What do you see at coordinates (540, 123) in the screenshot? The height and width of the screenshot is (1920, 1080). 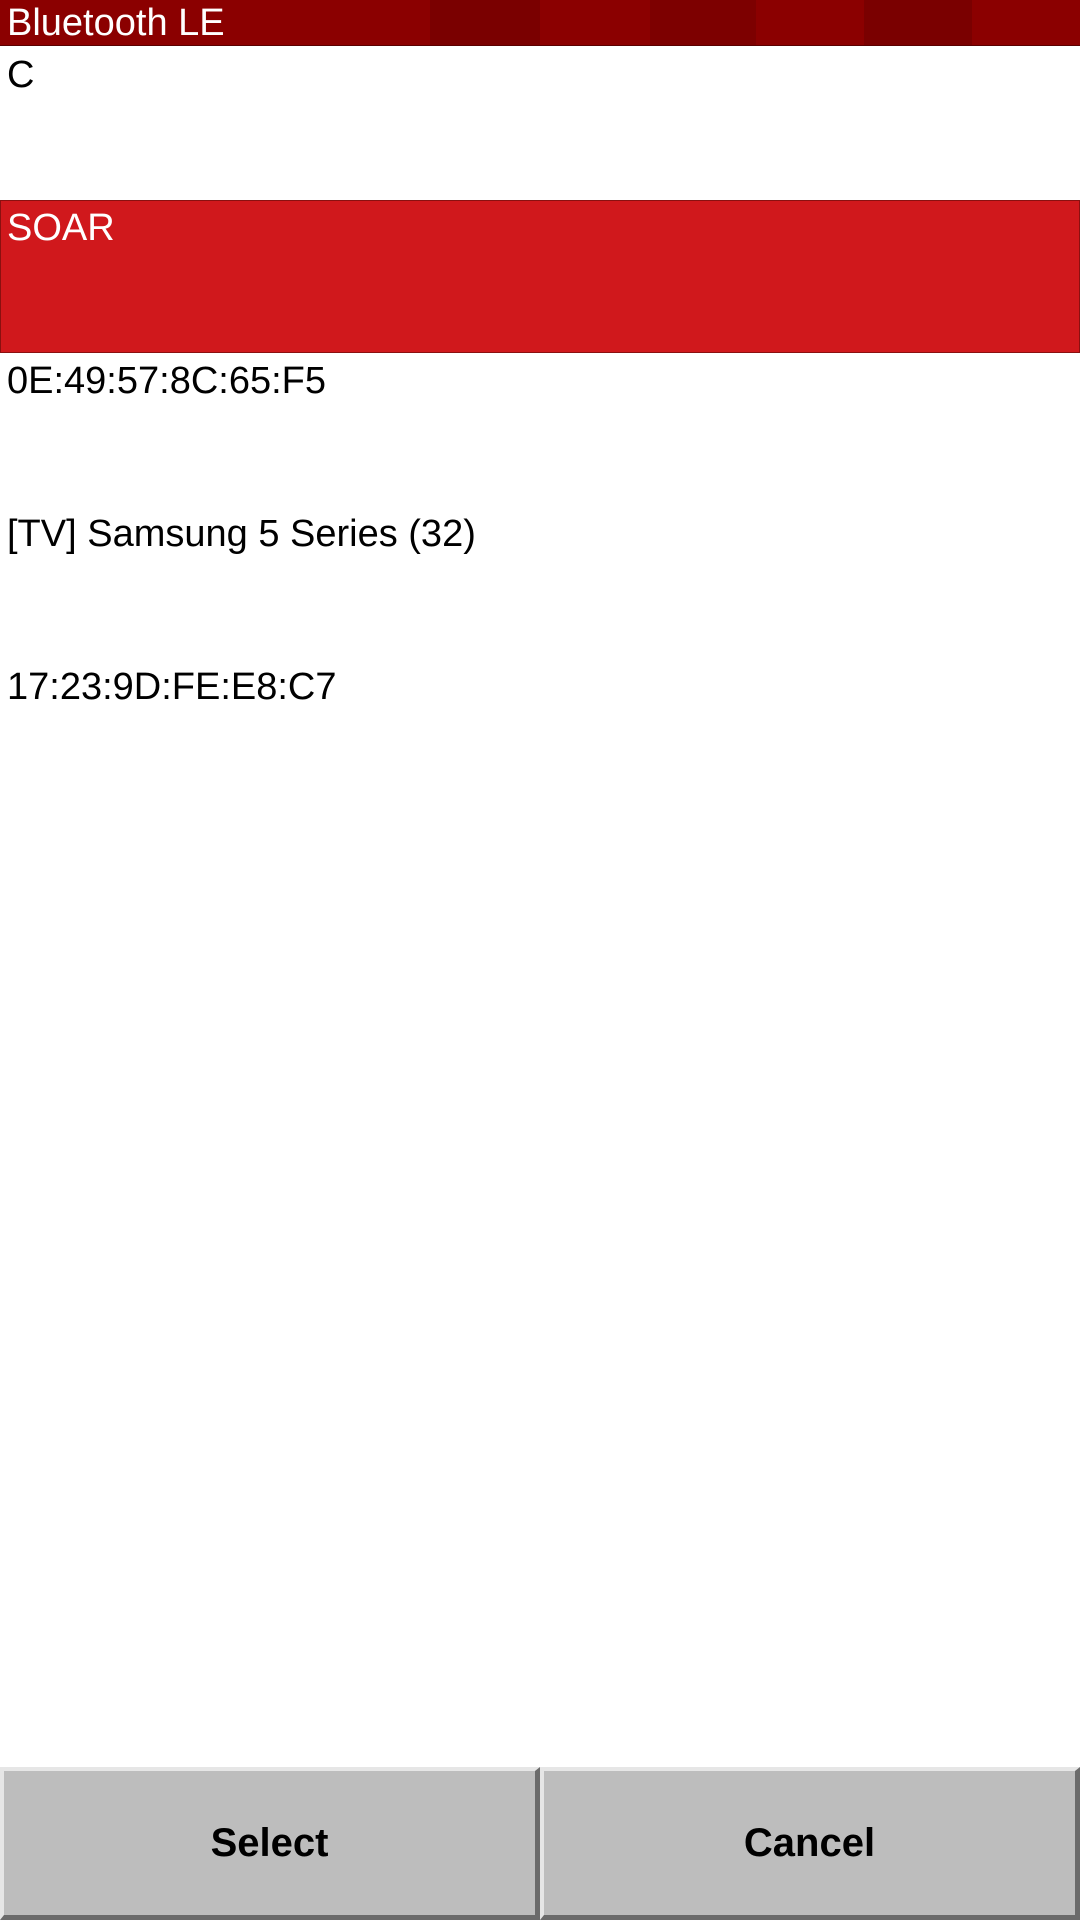 I see `list-item: C` at bounding box center [540, 123].